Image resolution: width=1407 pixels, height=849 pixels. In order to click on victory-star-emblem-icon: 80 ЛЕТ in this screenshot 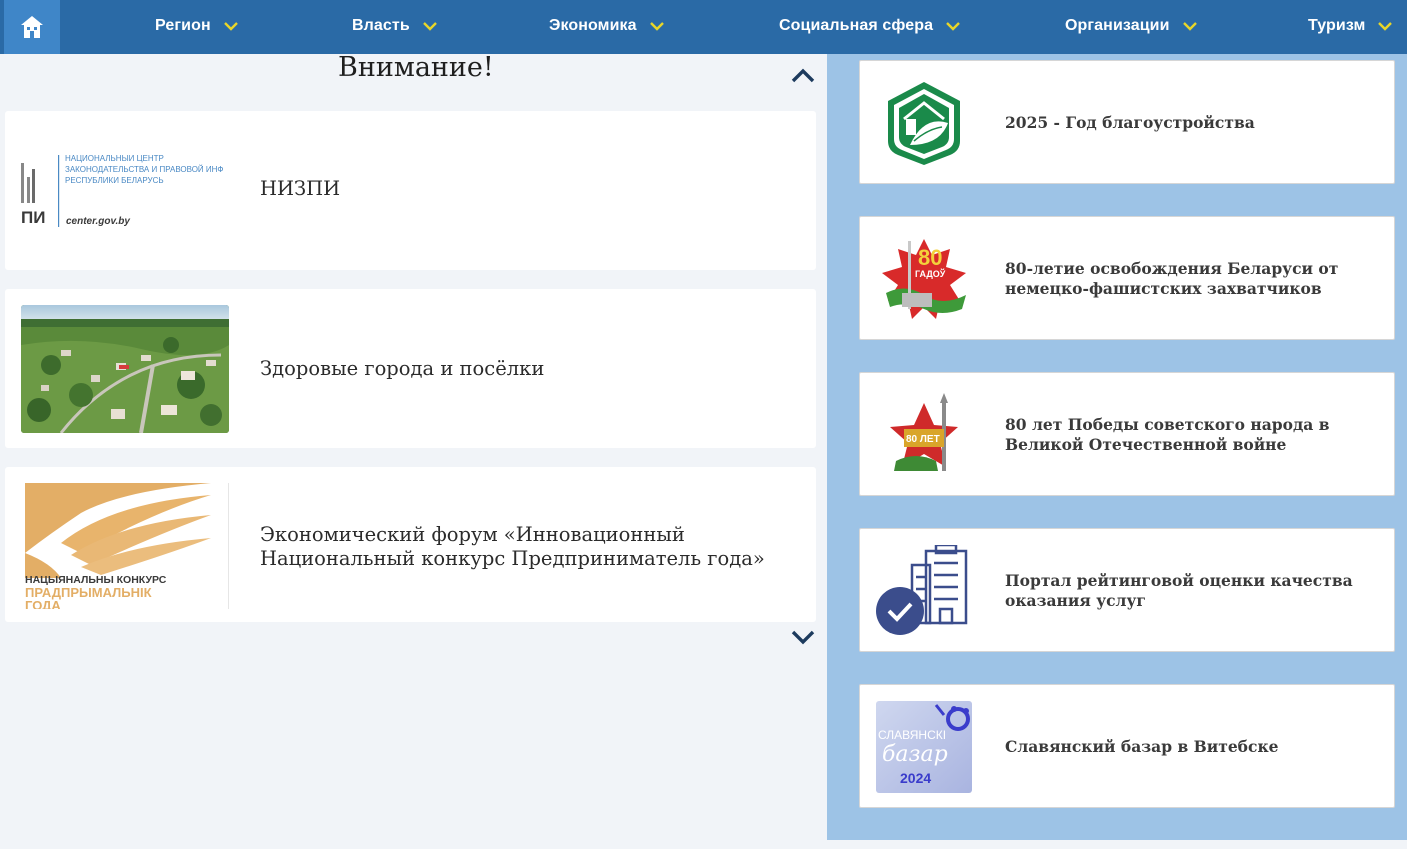, I will do `click(924, 435)`.